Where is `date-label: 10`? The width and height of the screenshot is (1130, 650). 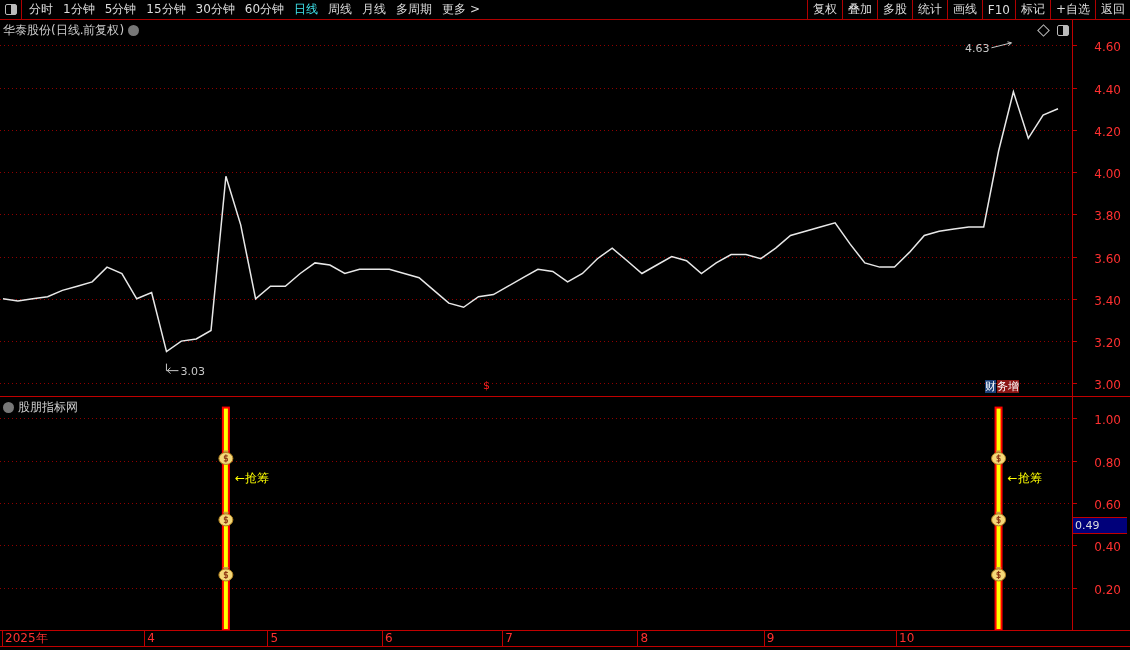 date-label: 10 is located at coordinates (905, 638).